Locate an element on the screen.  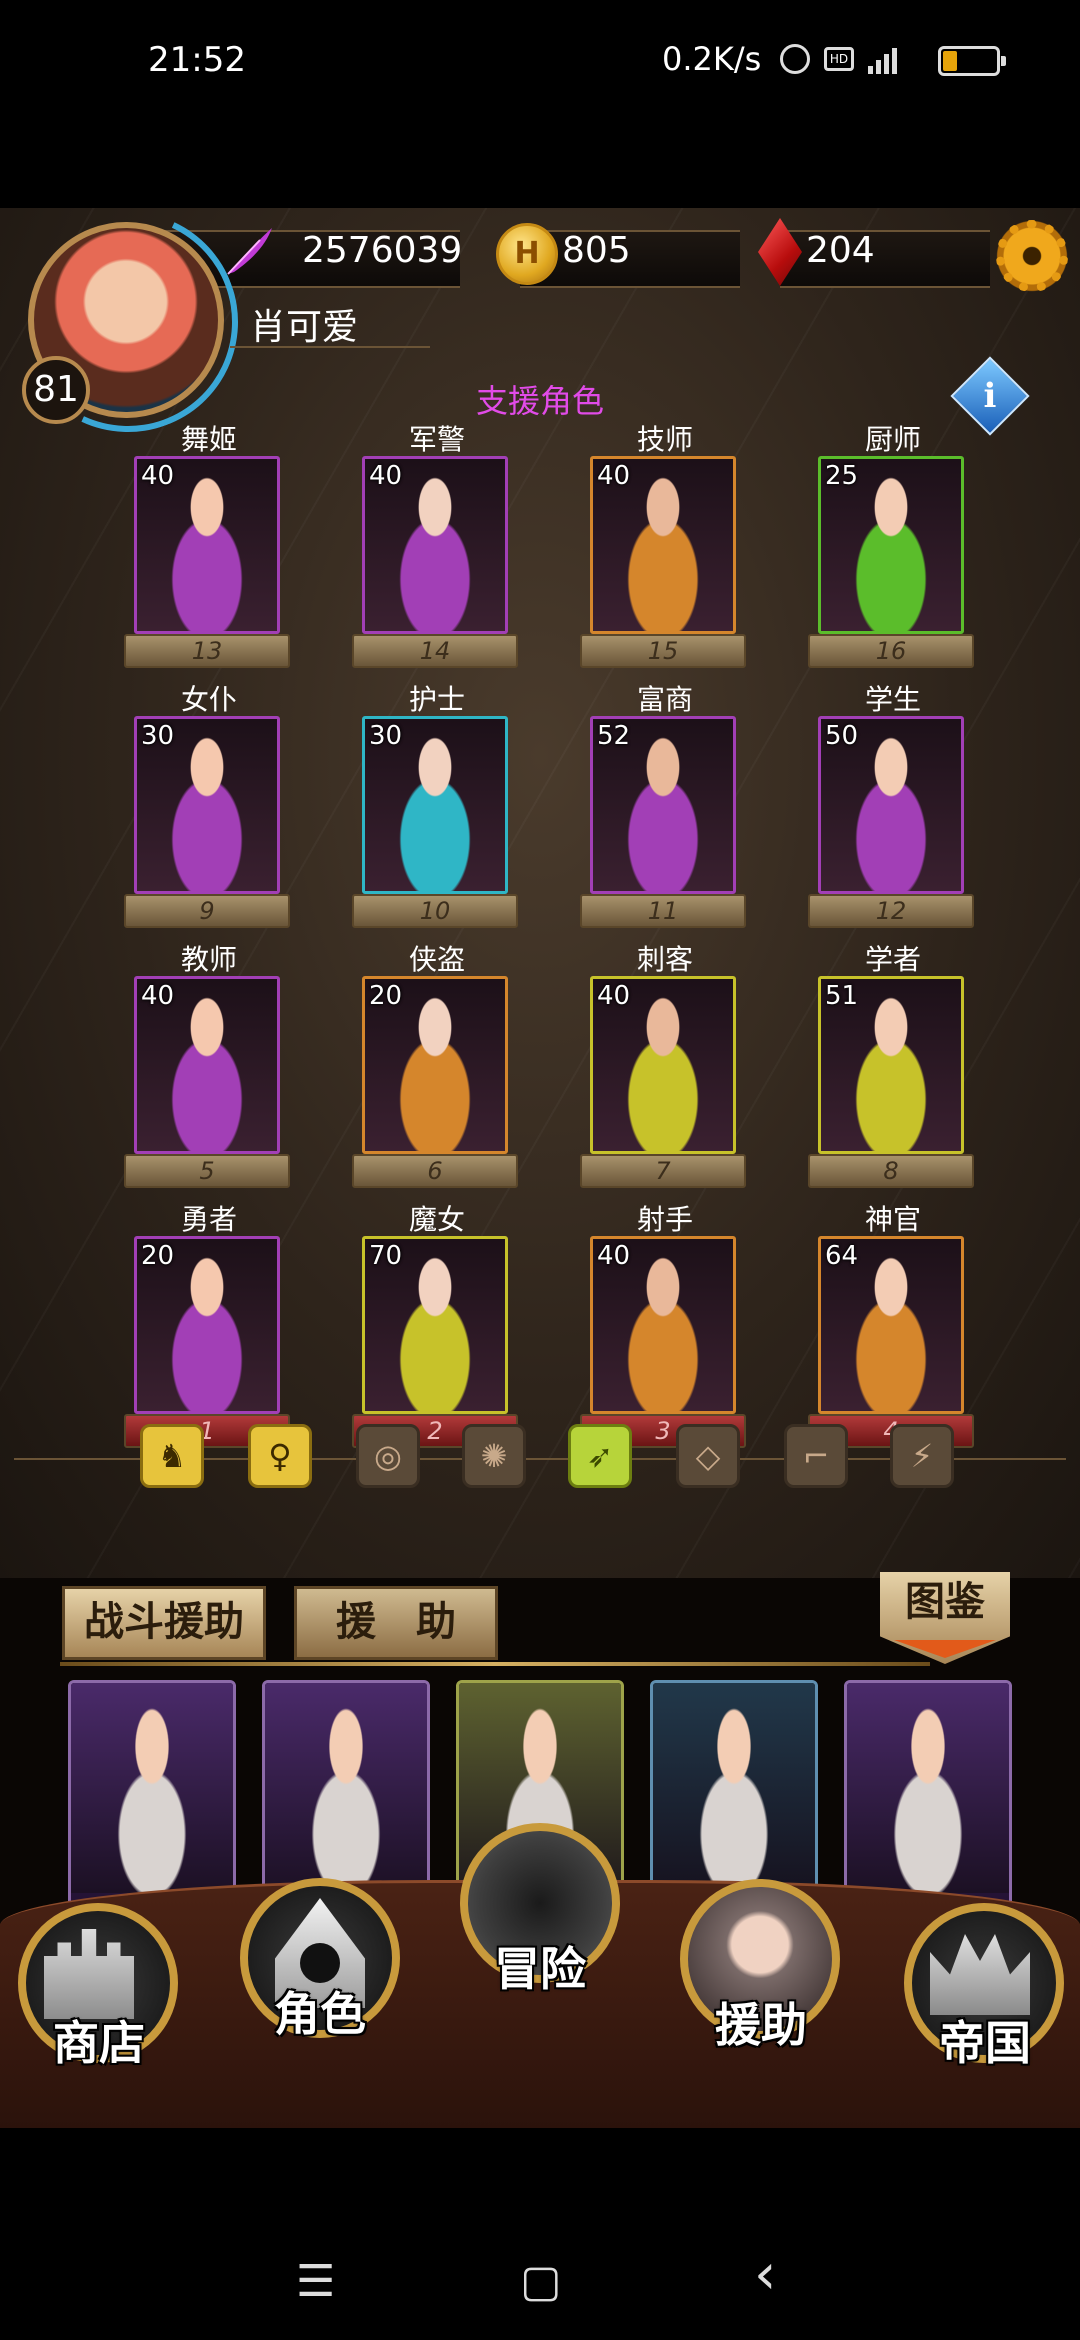
coin-currency-value: 805 is located at coordinates (596, 250).